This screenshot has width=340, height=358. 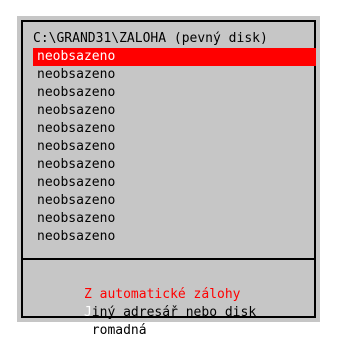 What do you see at coordinates (174, 147) in the screenshot?
I see `backup-slot-6: neobsazeno` at bounding box center [174, 147].